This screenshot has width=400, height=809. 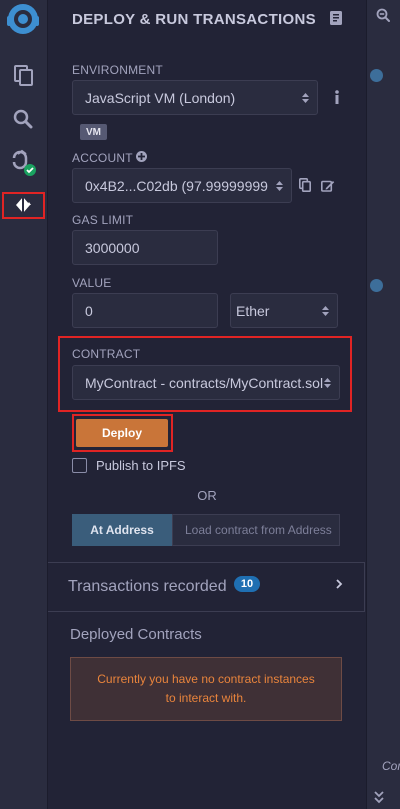 I want to click on transactions-recorded-section: Transactions recorded 10, so click(x=206, y=587).